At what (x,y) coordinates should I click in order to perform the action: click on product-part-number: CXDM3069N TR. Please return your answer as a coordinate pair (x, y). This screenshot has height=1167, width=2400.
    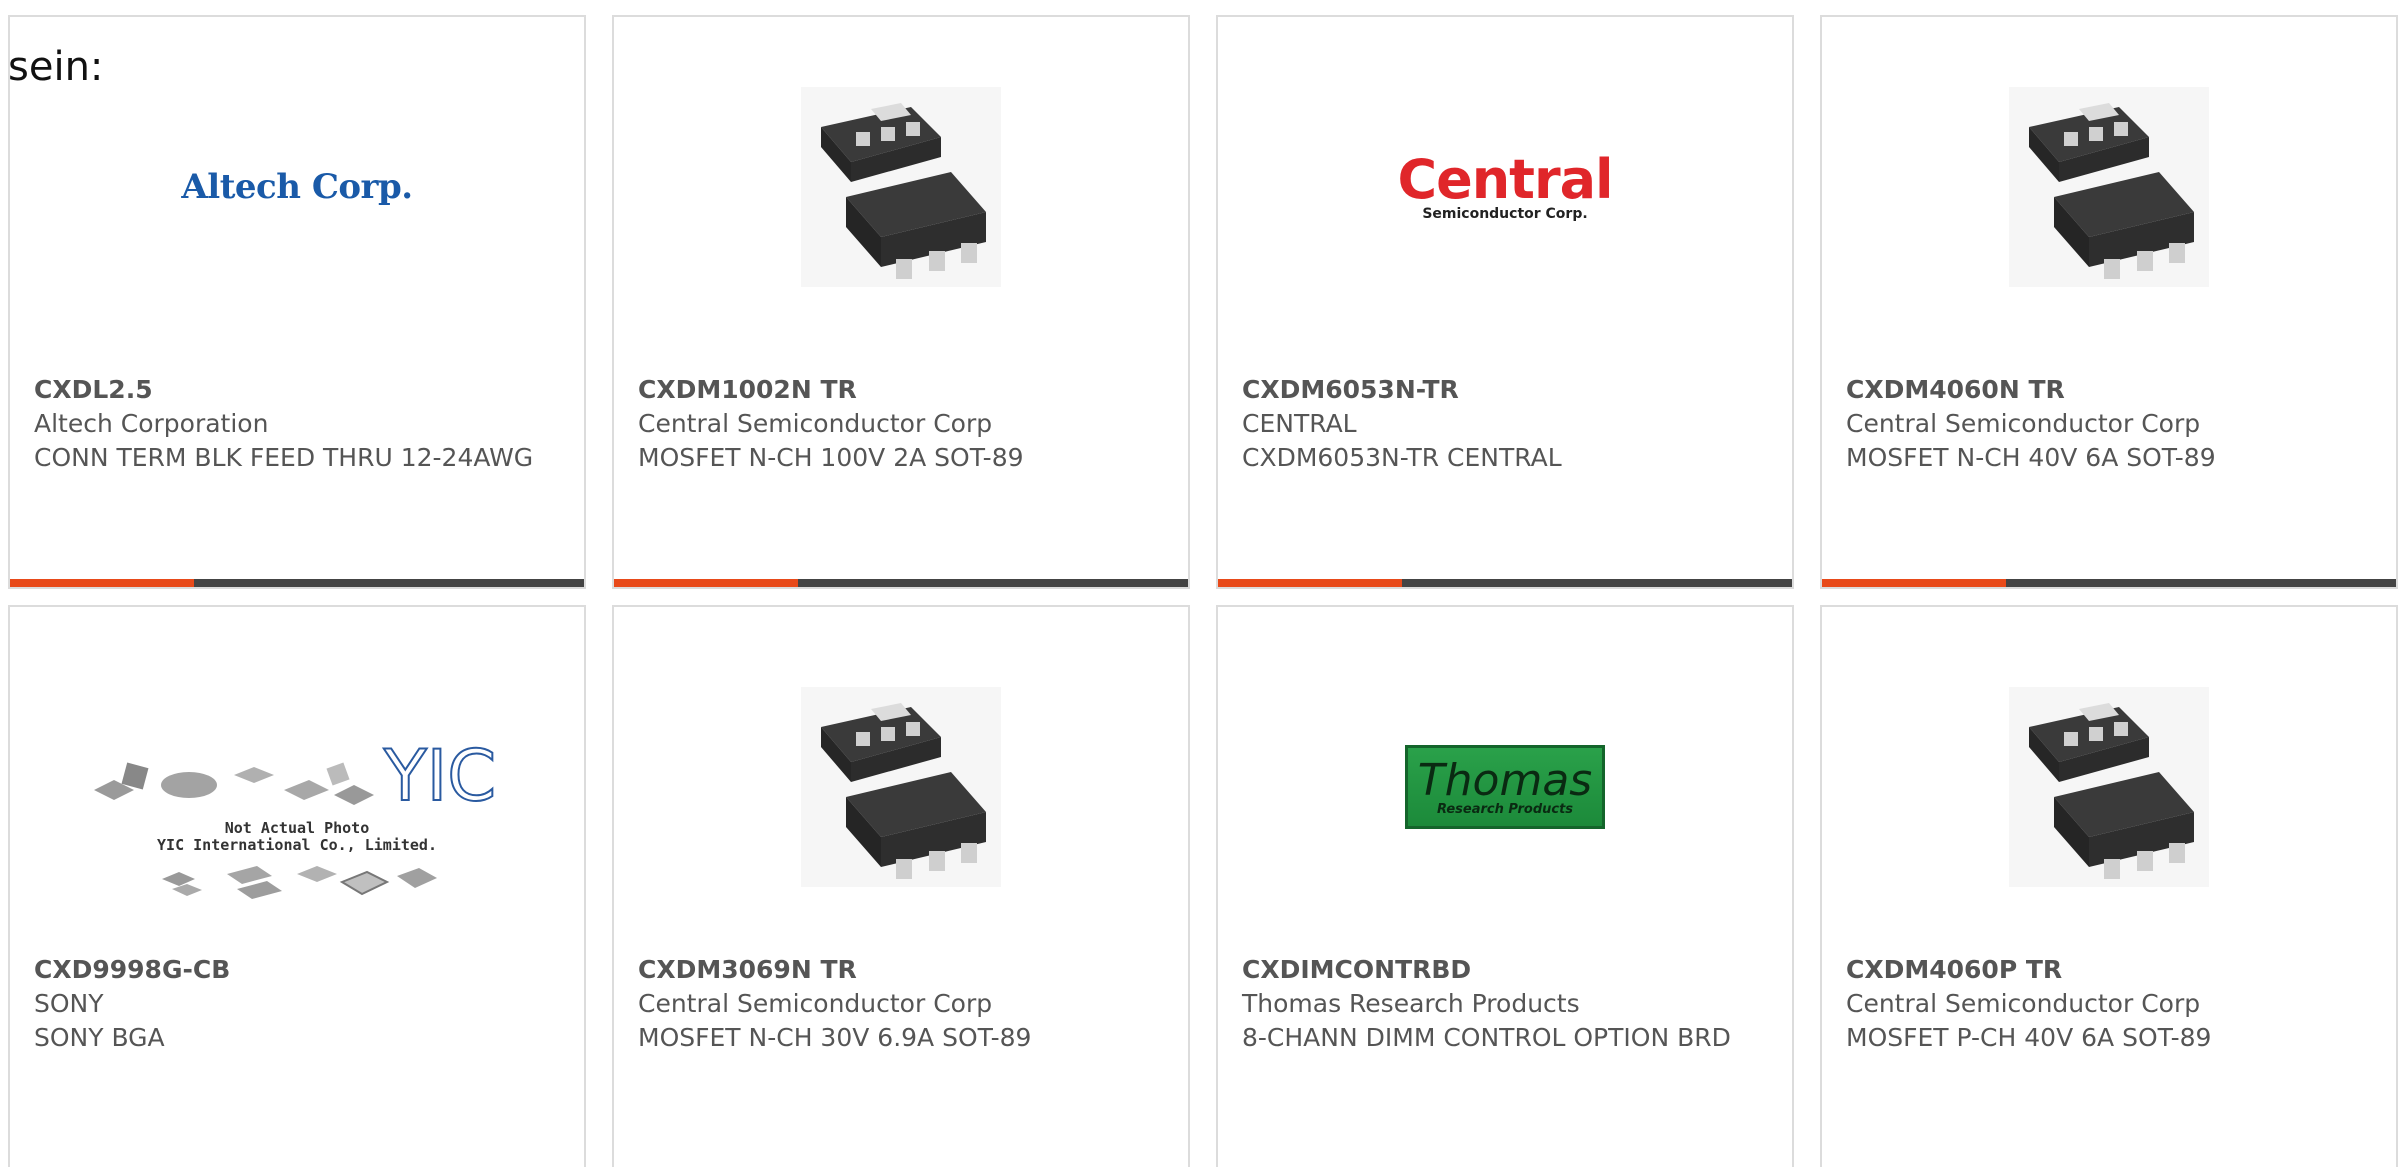
    Looking at the image, I should click on (901, 970).